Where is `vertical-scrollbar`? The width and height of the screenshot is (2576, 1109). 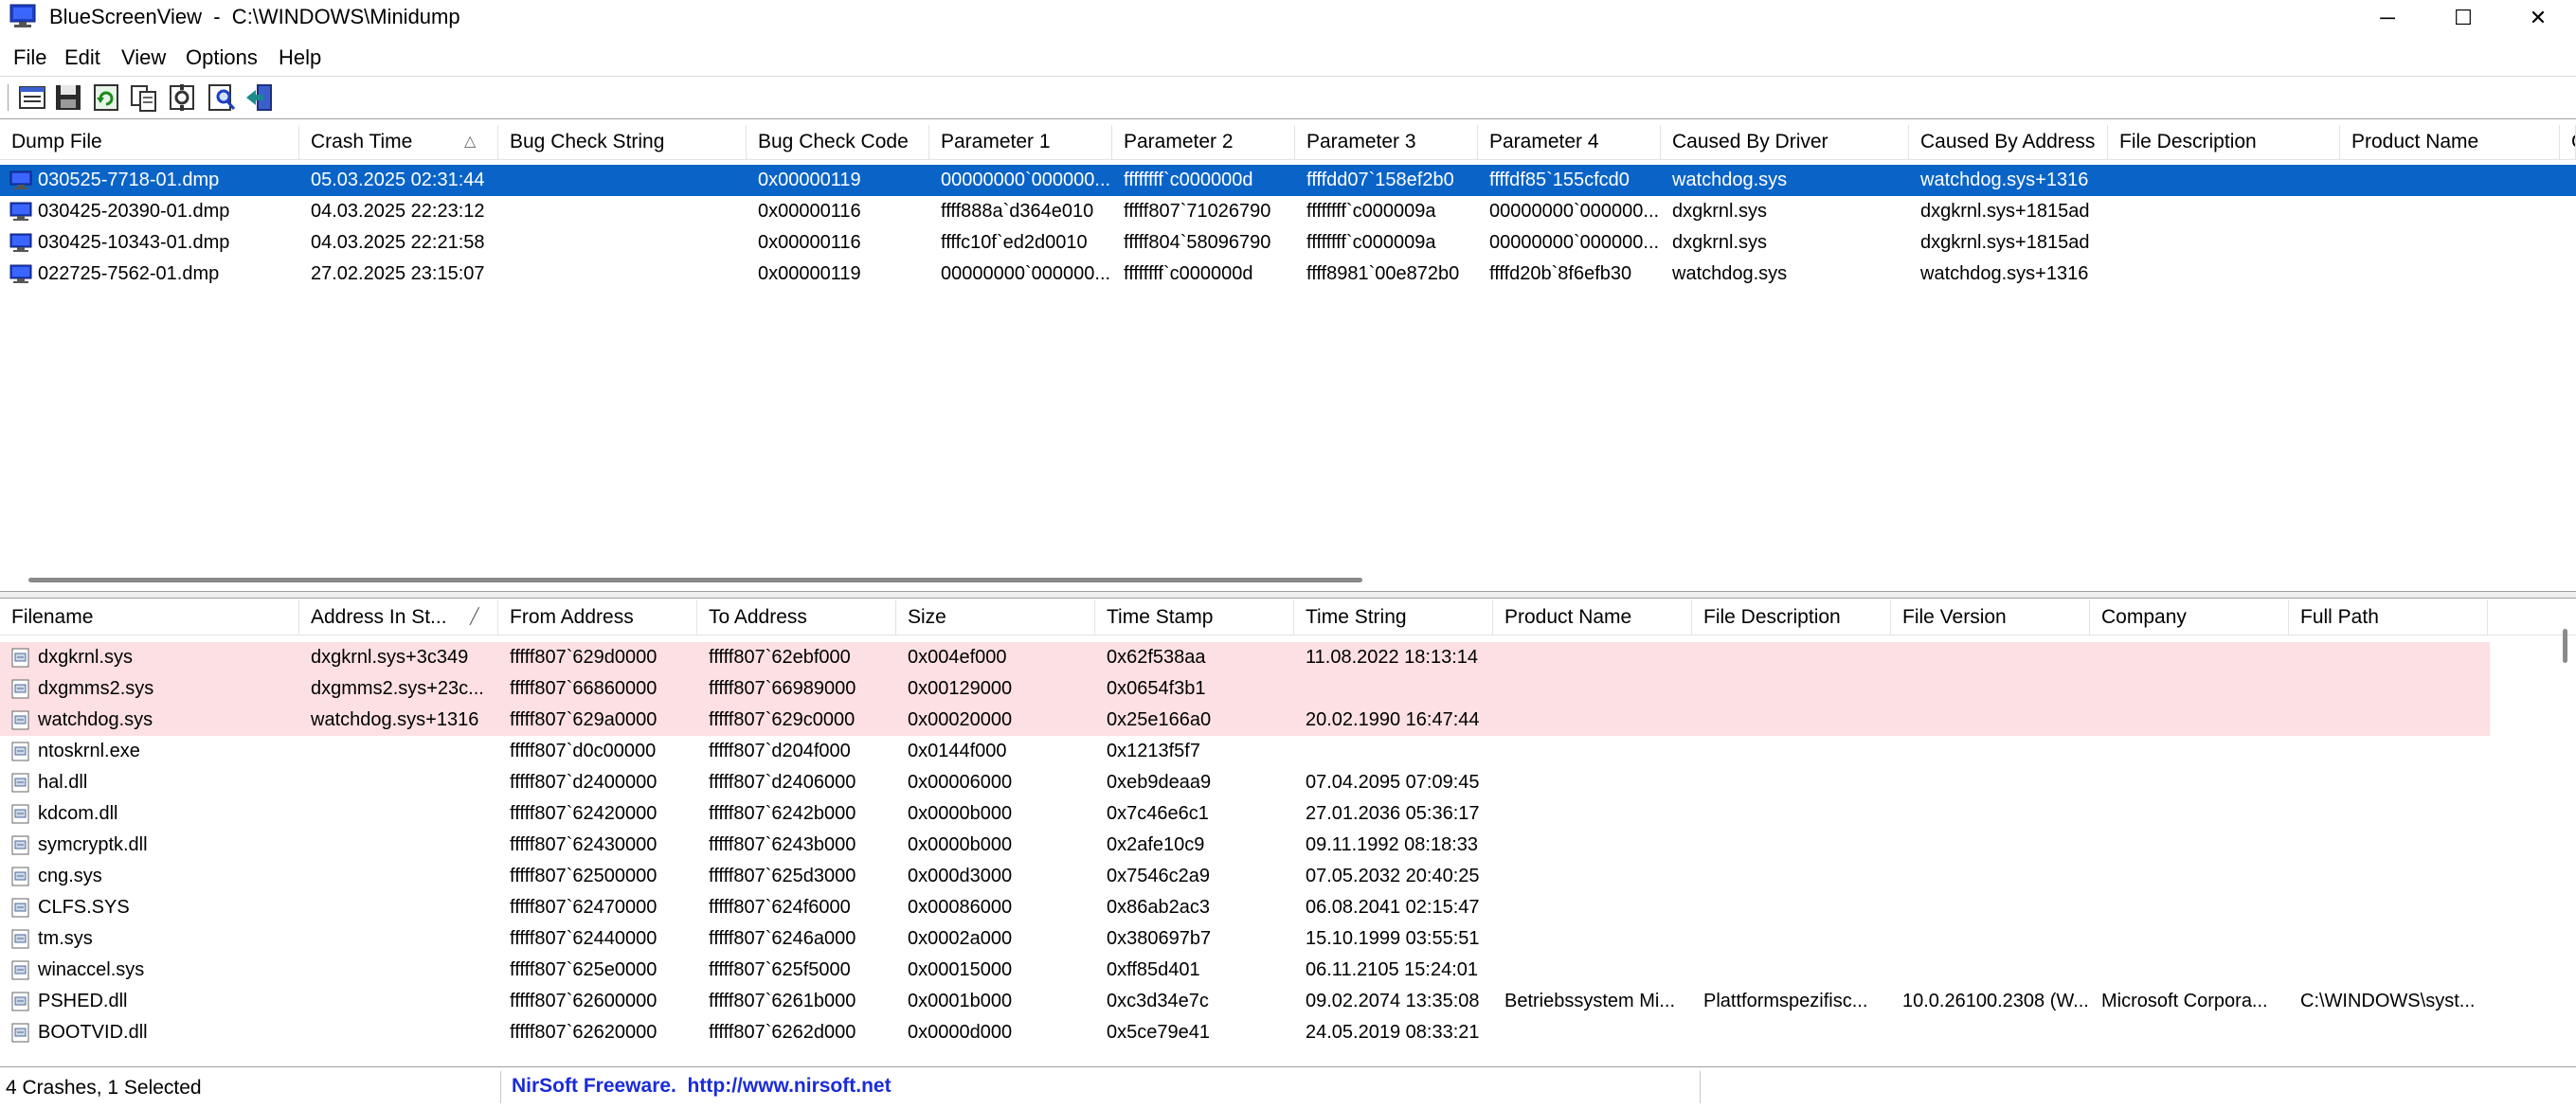 vertical-scrollbar is located at coordinates (2565, 646).